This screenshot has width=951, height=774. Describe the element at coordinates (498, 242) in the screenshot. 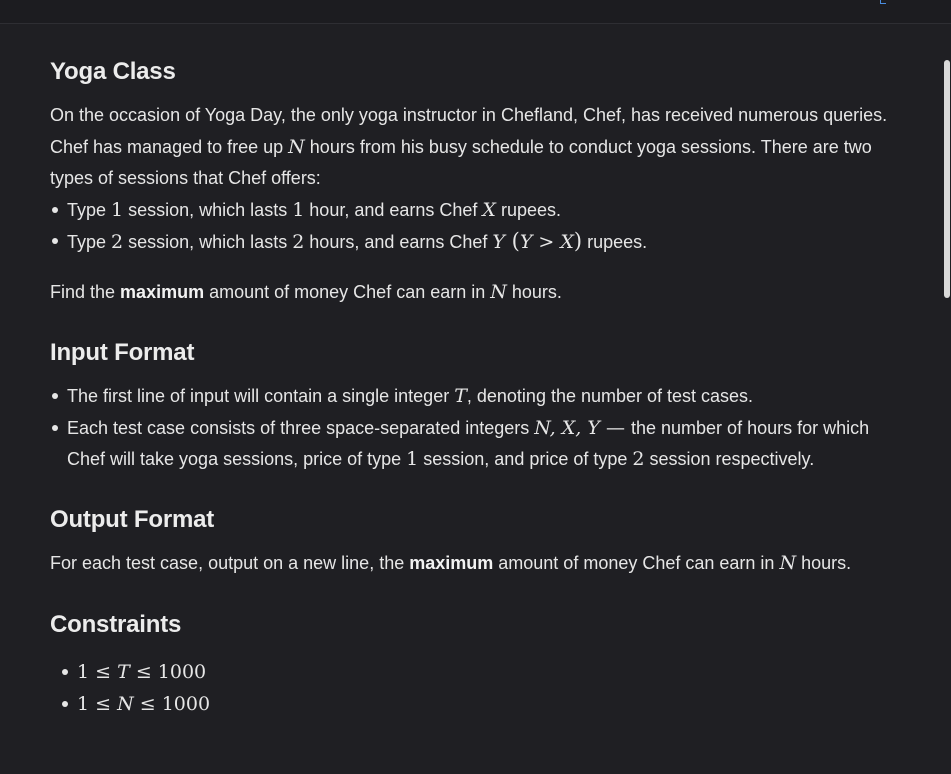

I see `math-var-y: Y` at that location.